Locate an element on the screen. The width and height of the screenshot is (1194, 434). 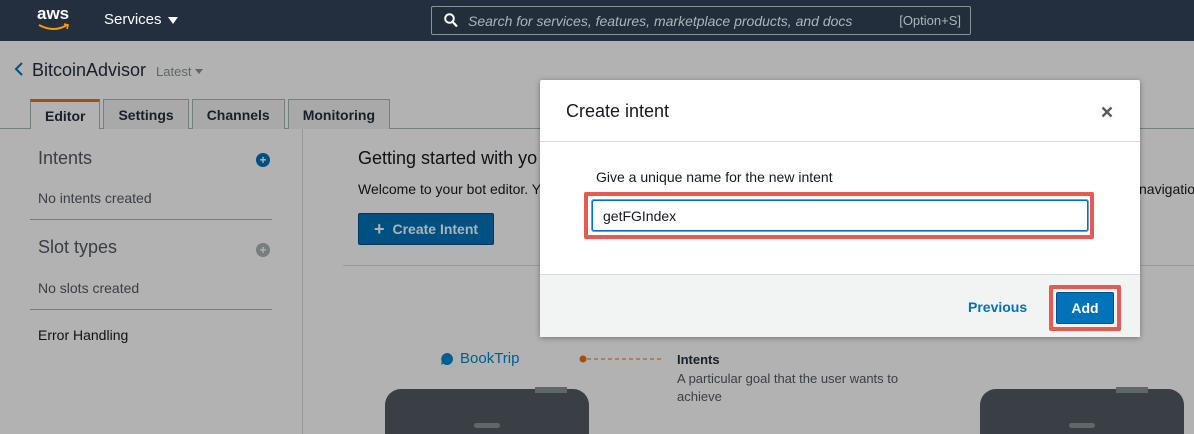
intent-name-input is located at coordinates (840, 215).